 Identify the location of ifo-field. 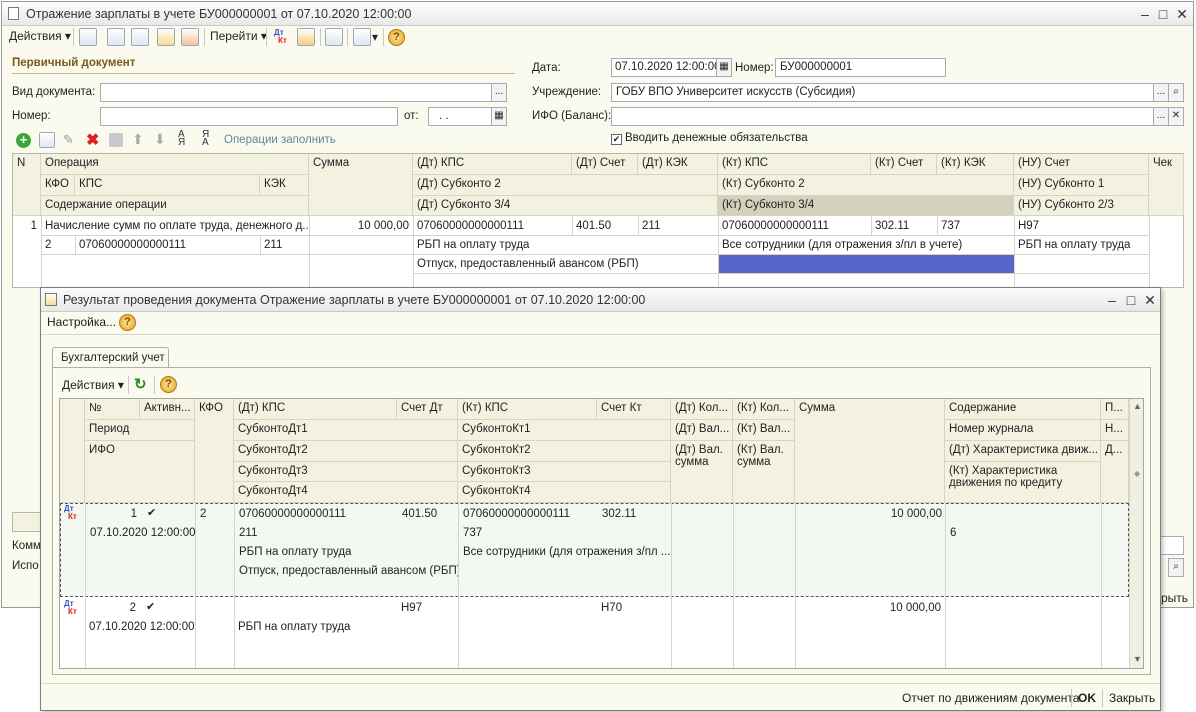
(882, 116).